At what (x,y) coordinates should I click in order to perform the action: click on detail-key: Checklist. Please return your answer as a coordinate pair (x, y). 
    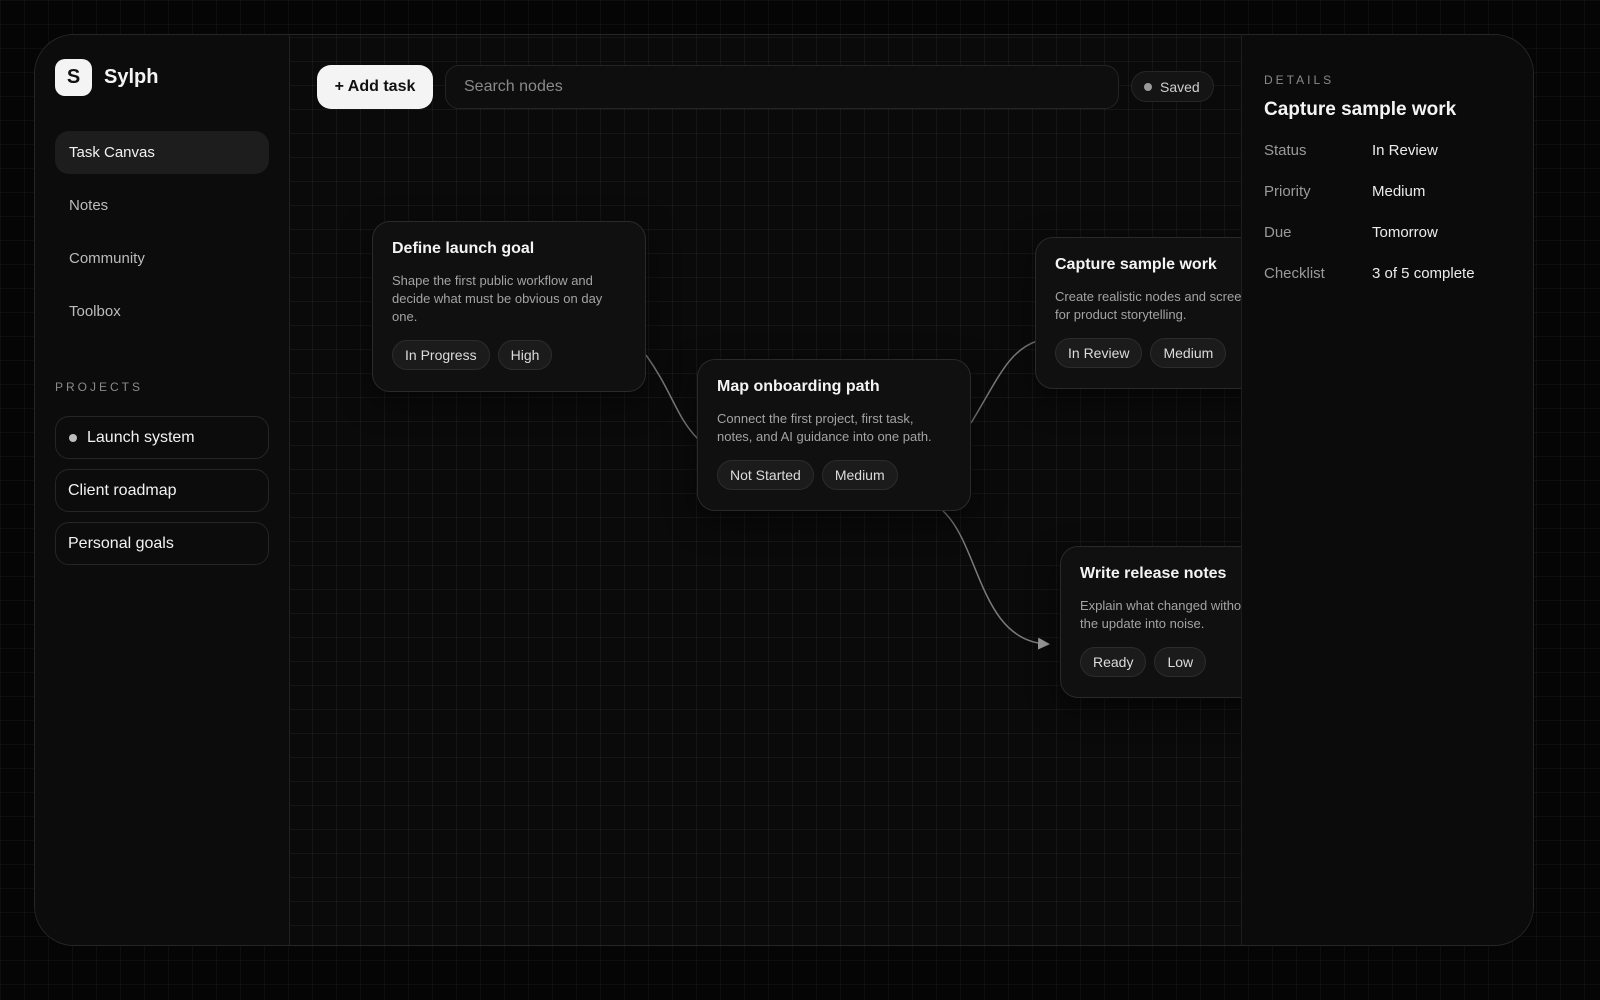
    Looking at the image, I should click on (1294, 273).